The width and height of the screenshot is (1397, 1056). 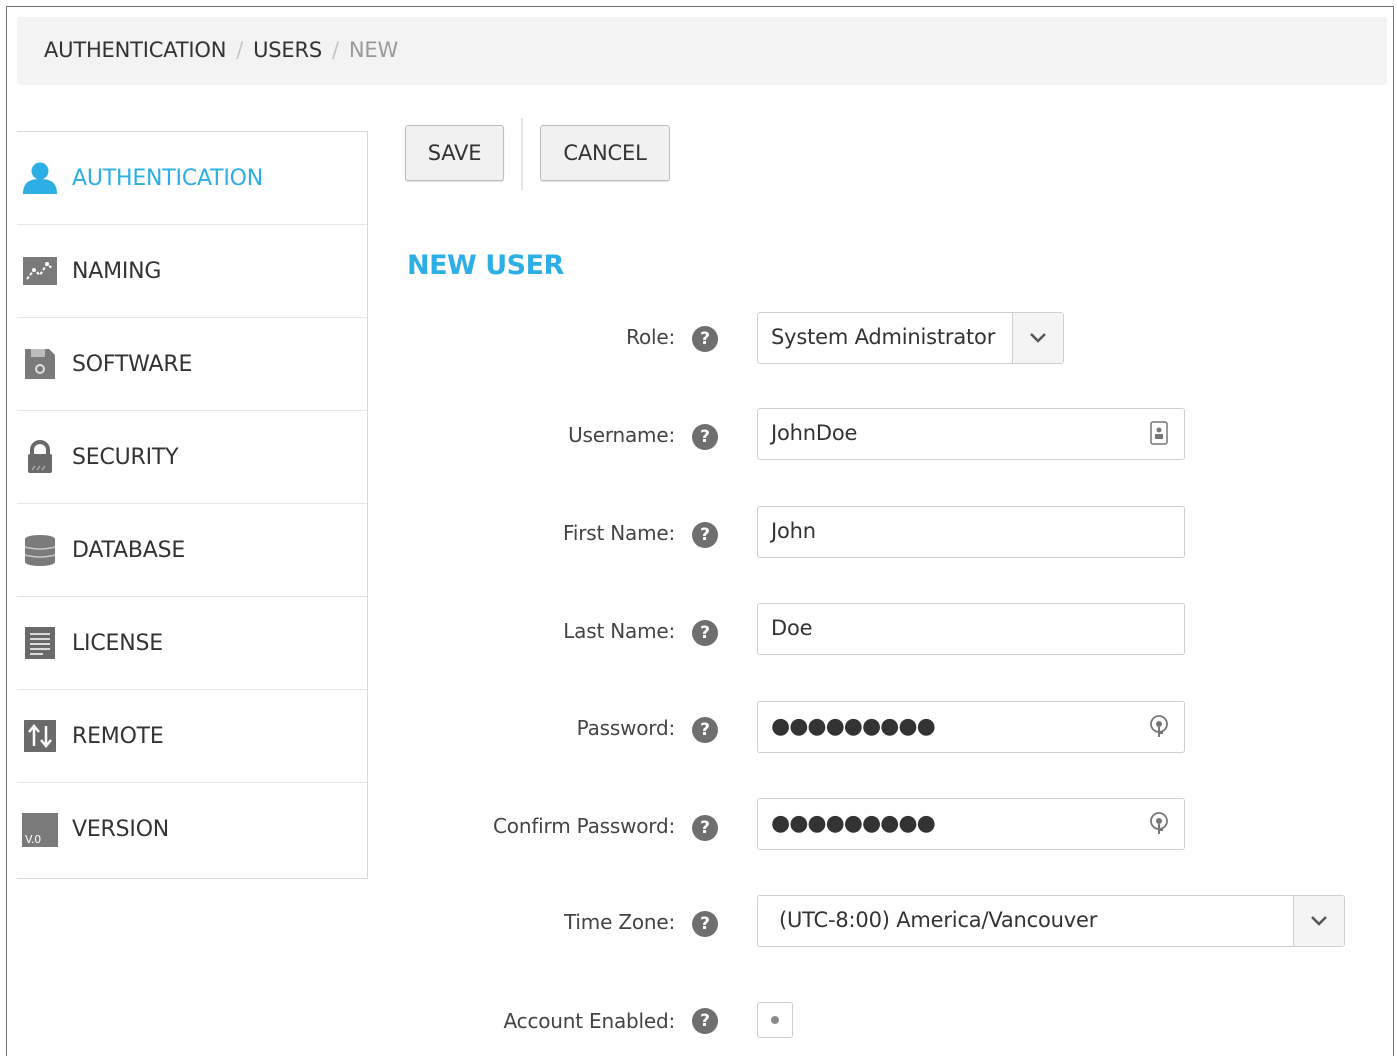 What do you see at coordinates (117, 271) in the screenshot?
I see `sidebar-item-label: NAMING` at bounding box center [117, 271].